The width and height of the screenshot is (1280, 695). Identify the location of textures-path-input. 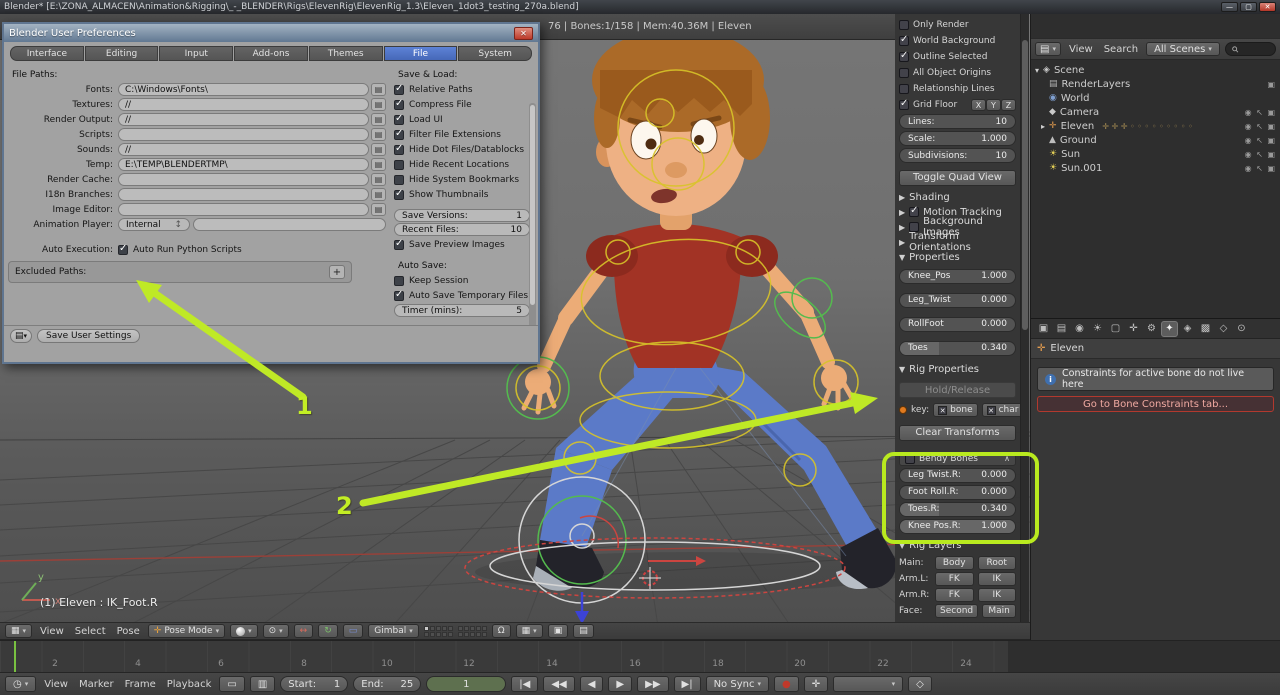
(243, 104).